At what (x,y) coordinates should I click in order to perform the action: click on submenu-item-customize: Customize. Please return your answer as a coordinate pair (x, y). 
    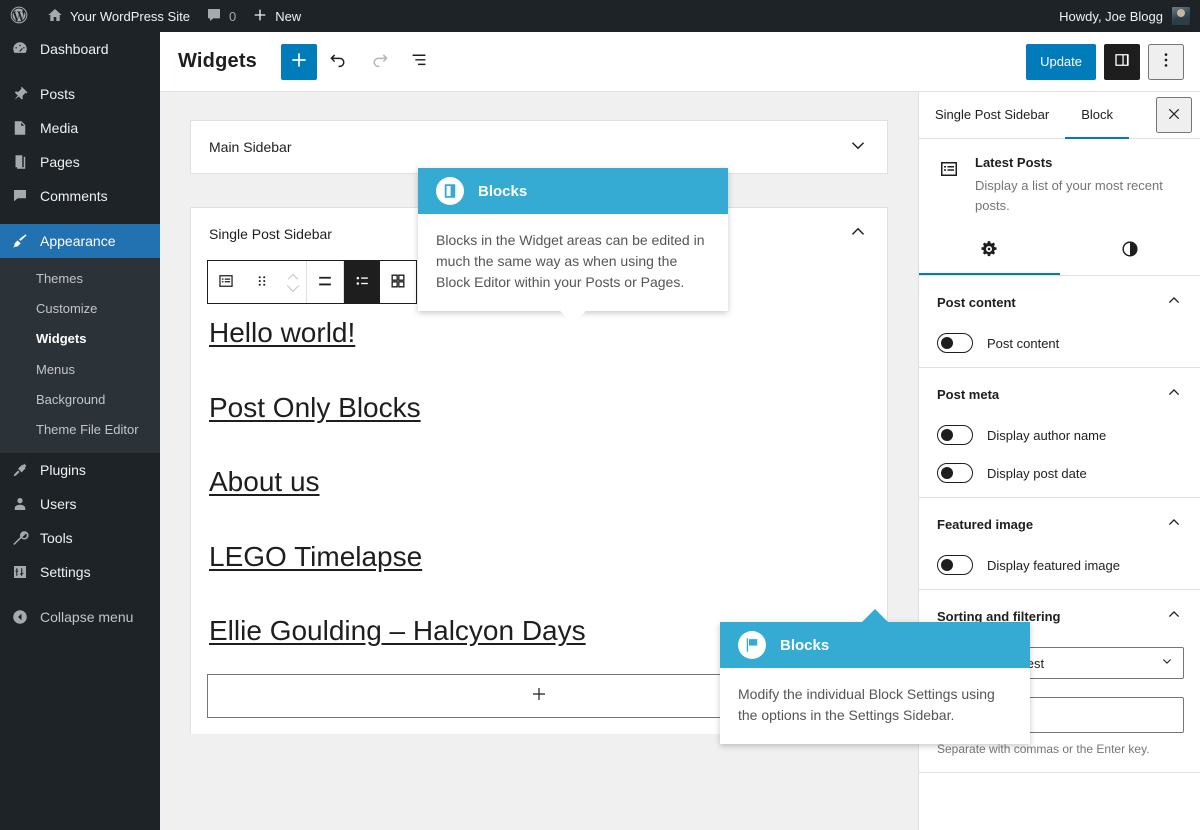
    Looking at the image, I should click on (80, 309).